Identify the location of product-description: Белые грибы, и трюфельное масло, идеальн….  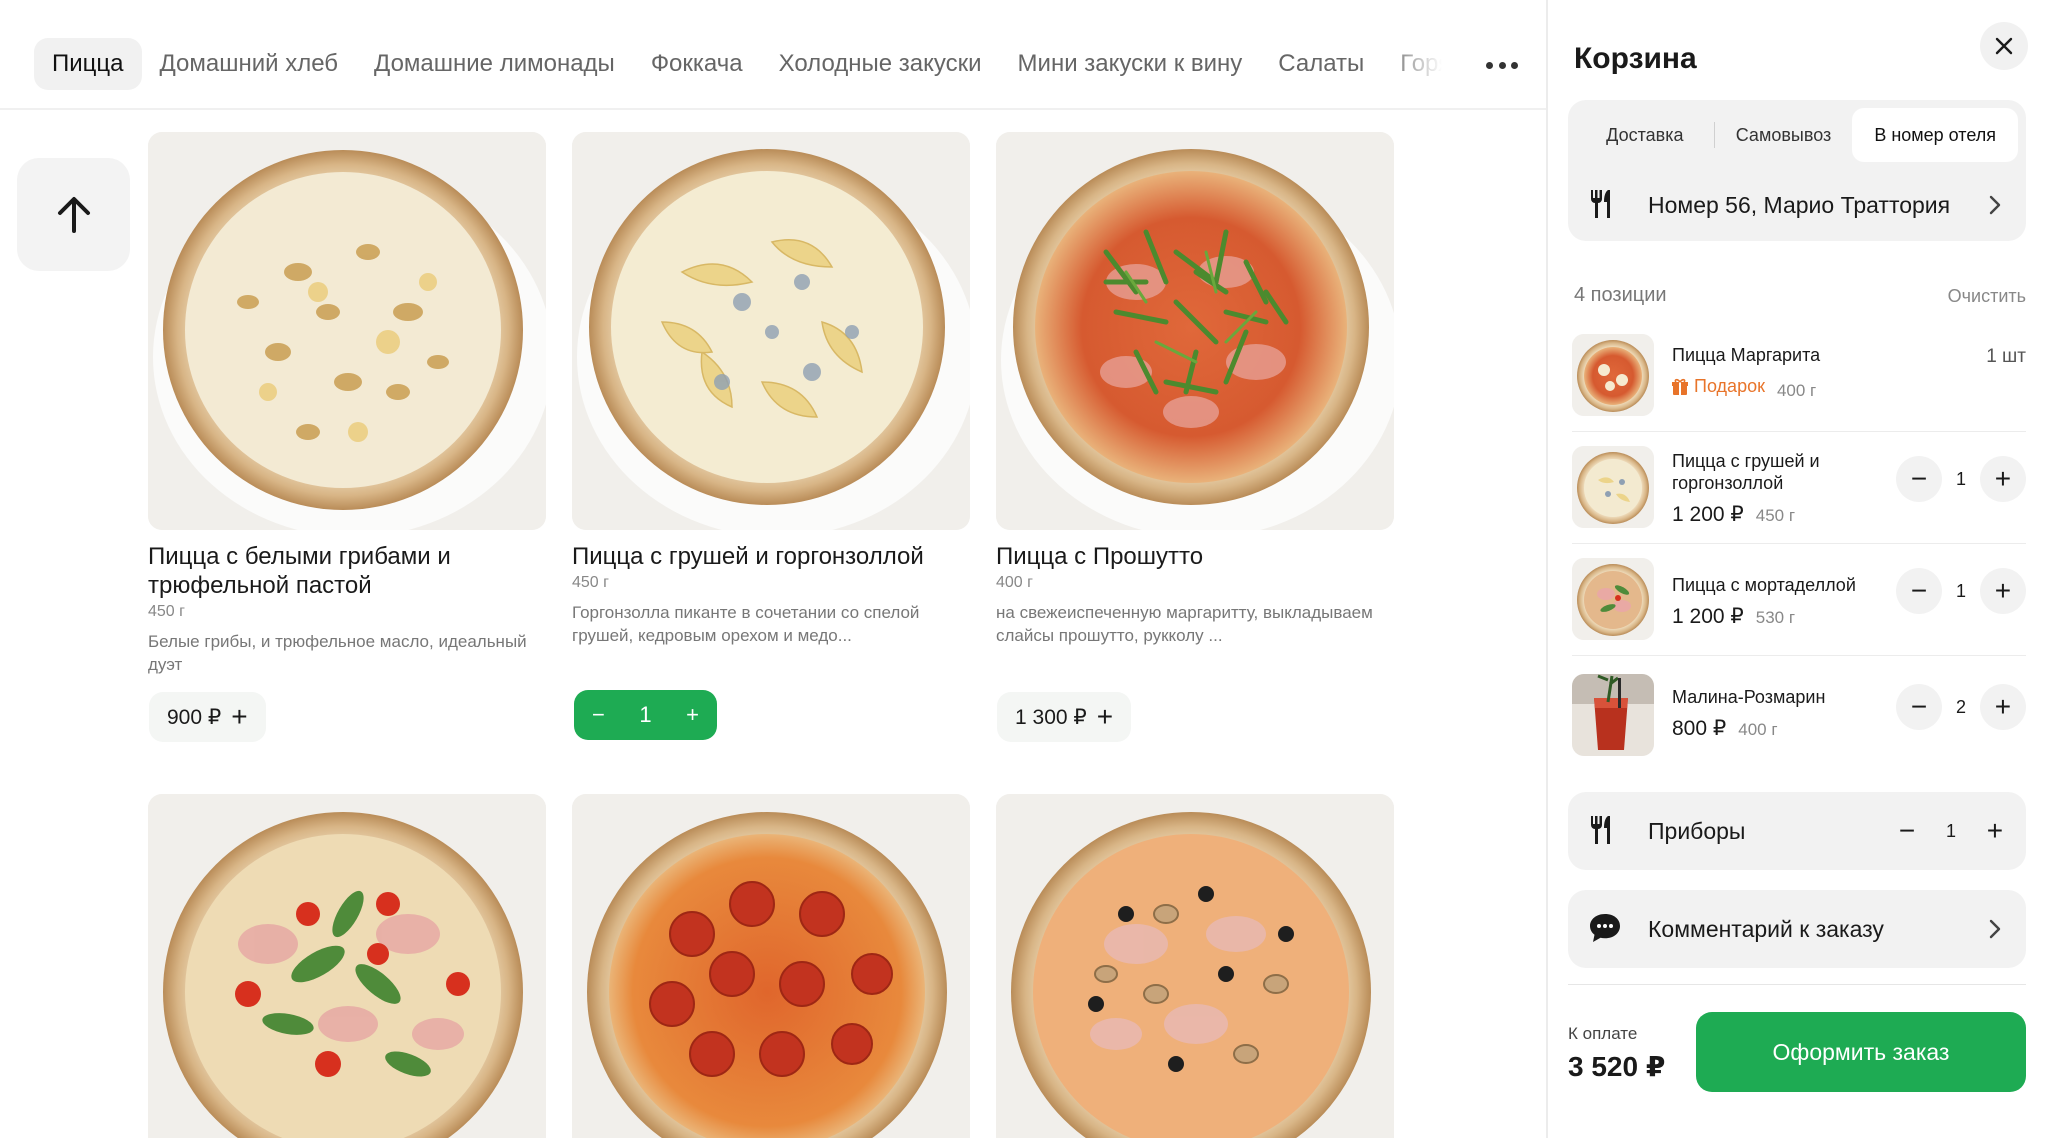
(337, 653).